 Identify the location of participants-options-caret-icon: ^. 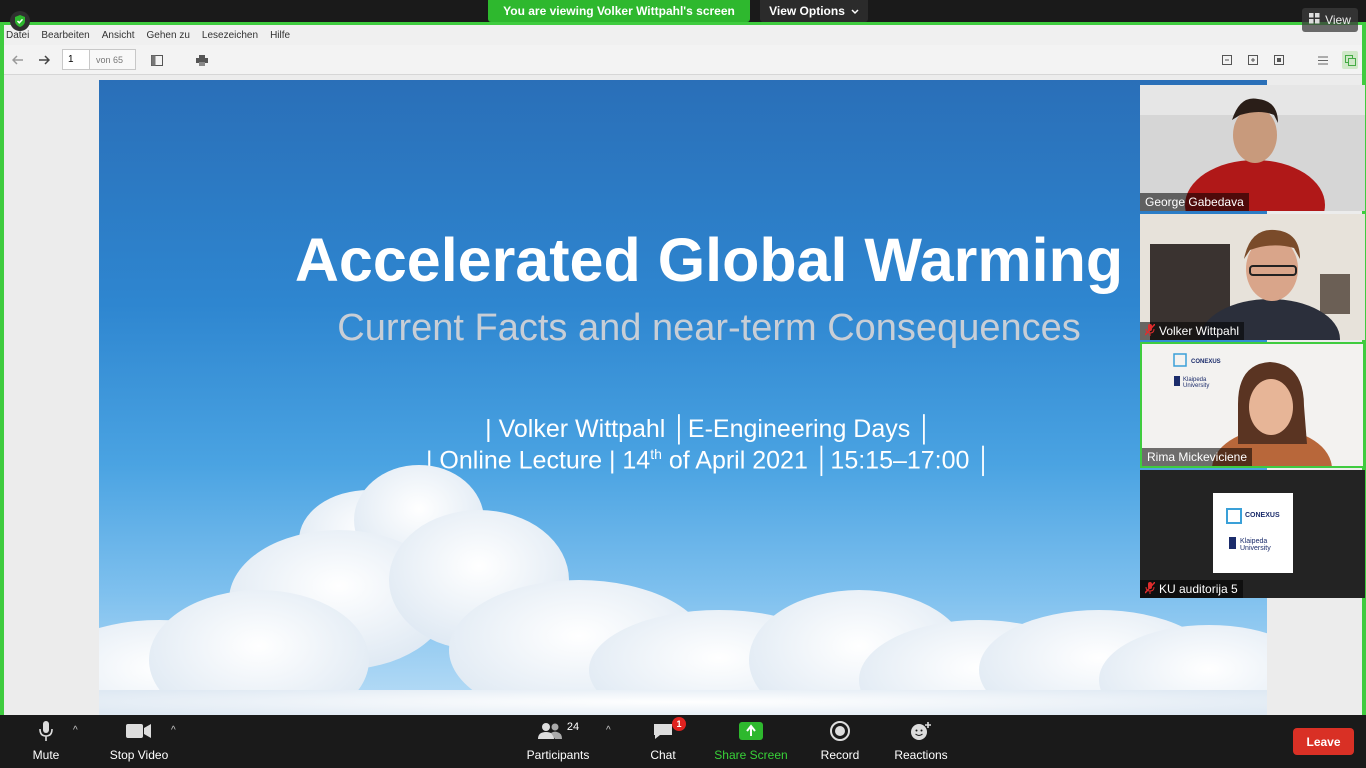
(608, 730).